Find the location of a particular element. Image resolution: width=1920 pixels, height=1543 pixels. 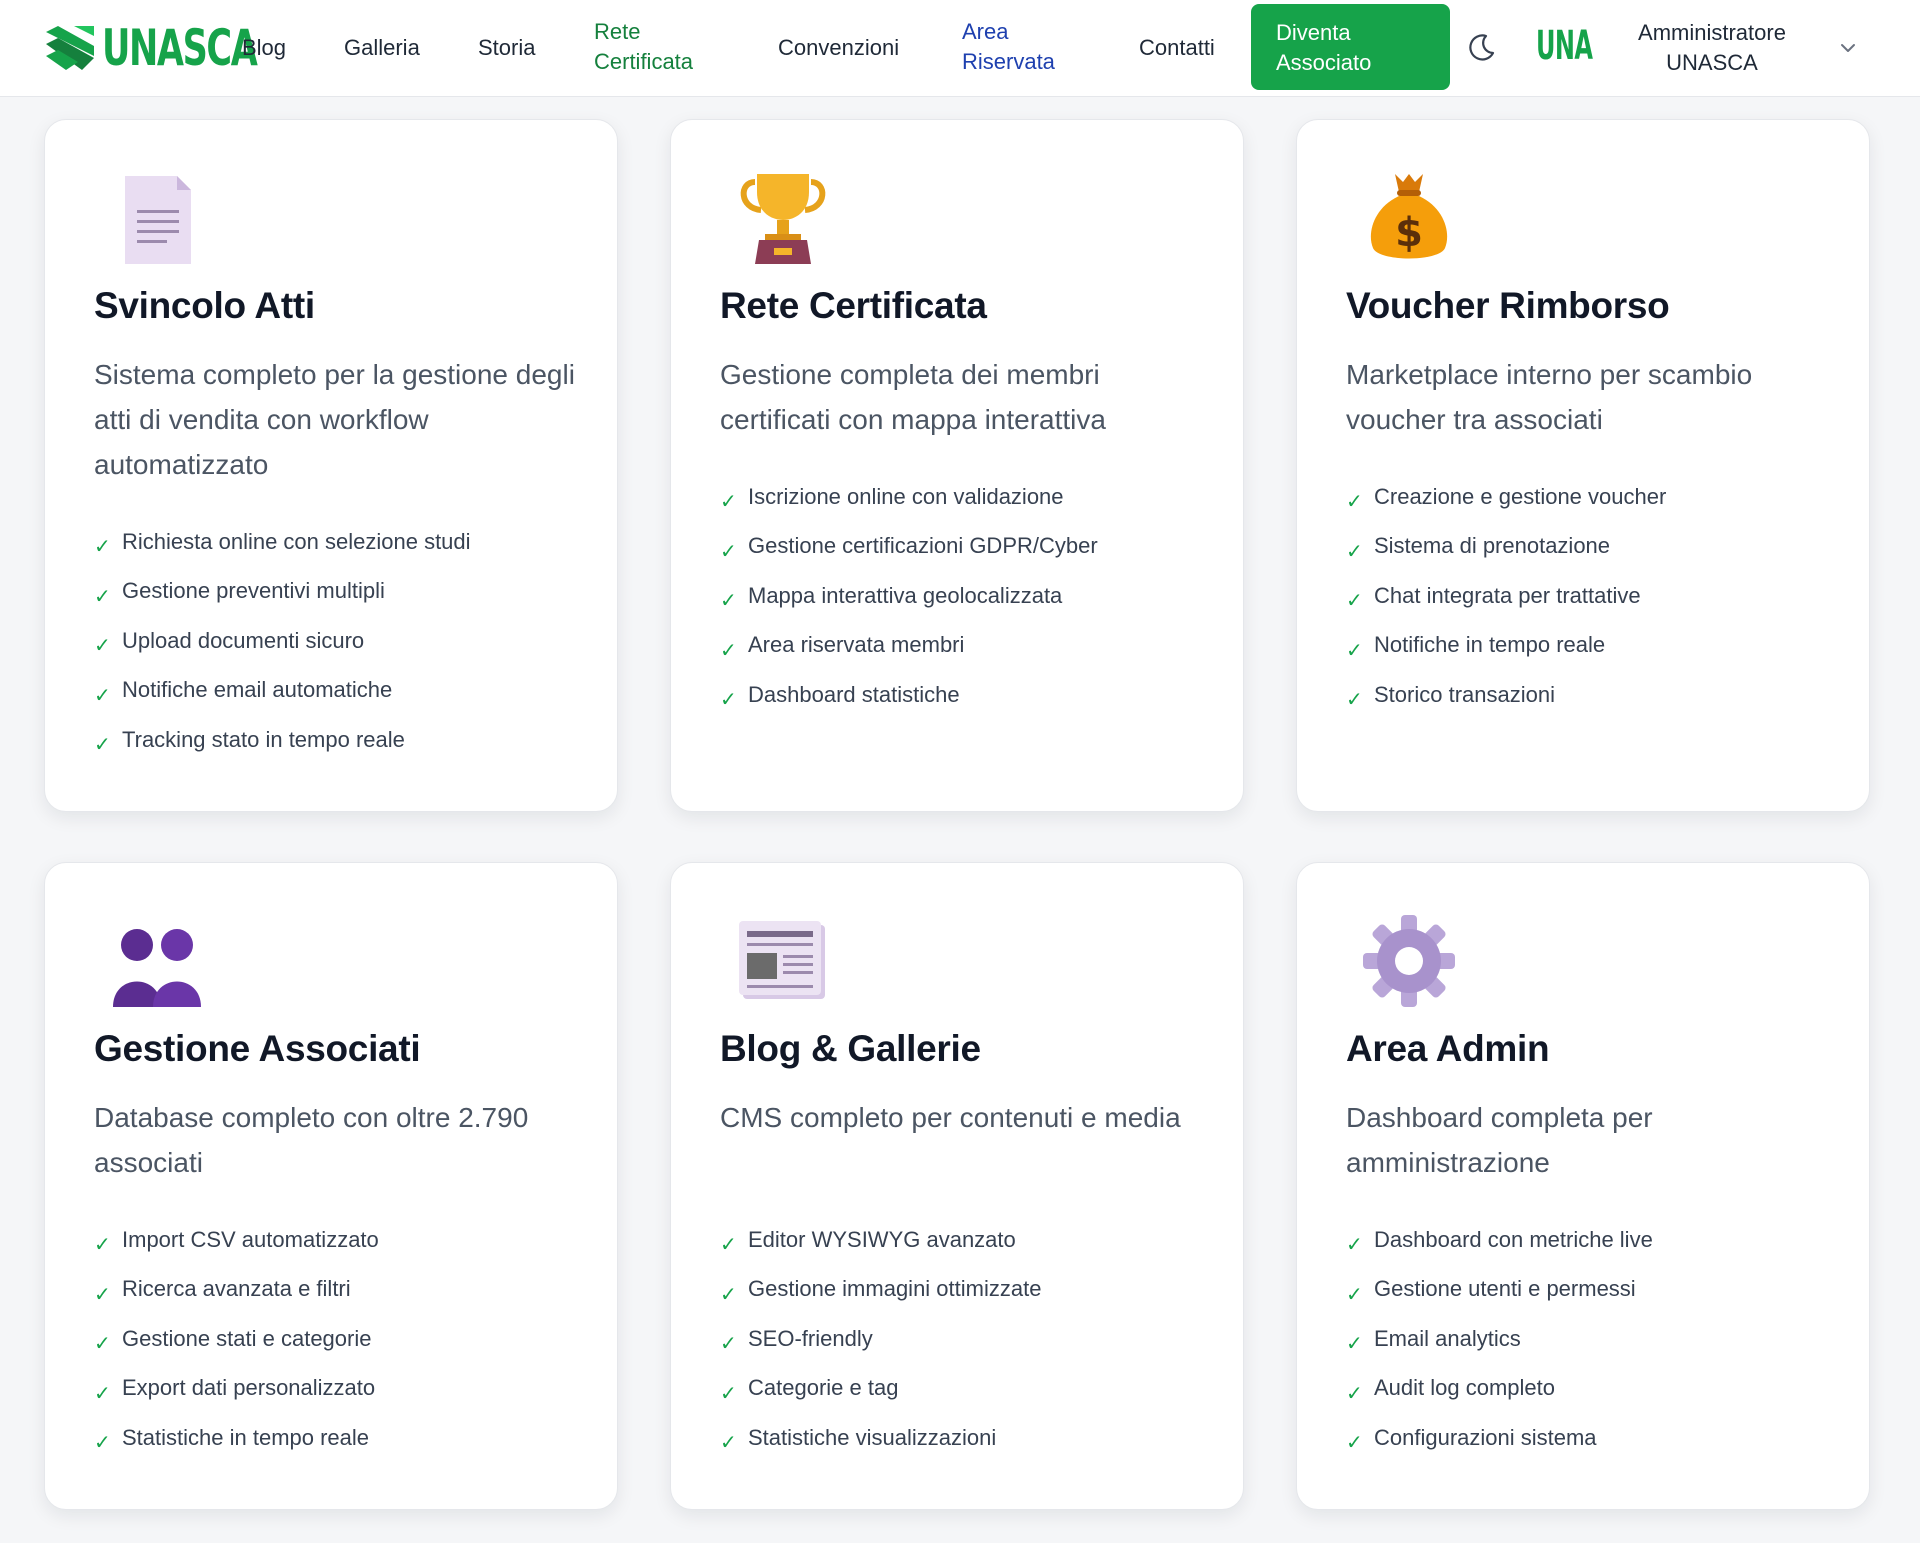

feature-item: ✓ Creazione e gestione voucher is located at coordinates (1506, 498).